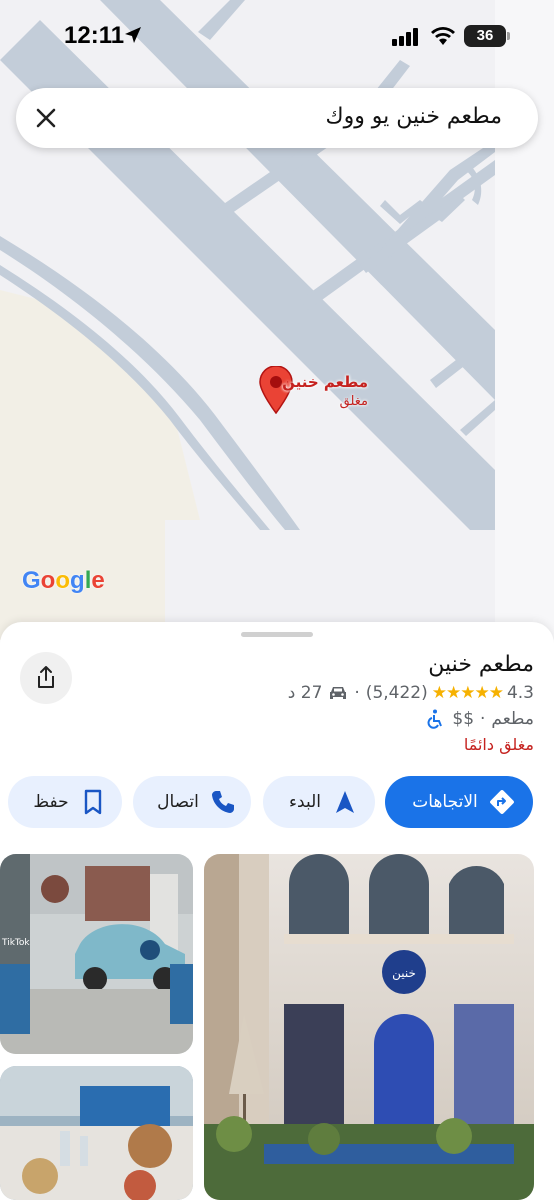 This screenshot has width=554, height=1200. What do you see at coordinates (411, 719) in the screenshot?
I see `category-row: مطعم · $$` at bounding box center [411, 719].